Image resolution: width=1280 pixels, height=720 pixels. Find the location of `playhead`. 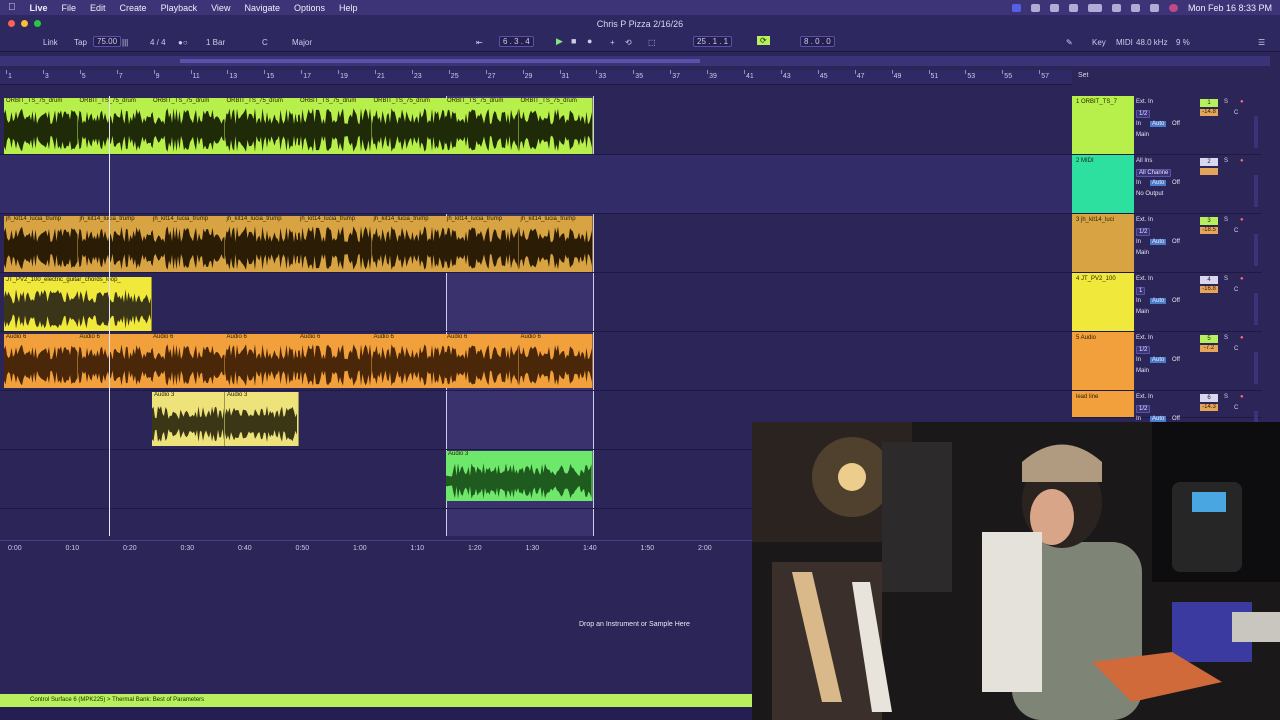

playhead is located at coordinates (109, 316).